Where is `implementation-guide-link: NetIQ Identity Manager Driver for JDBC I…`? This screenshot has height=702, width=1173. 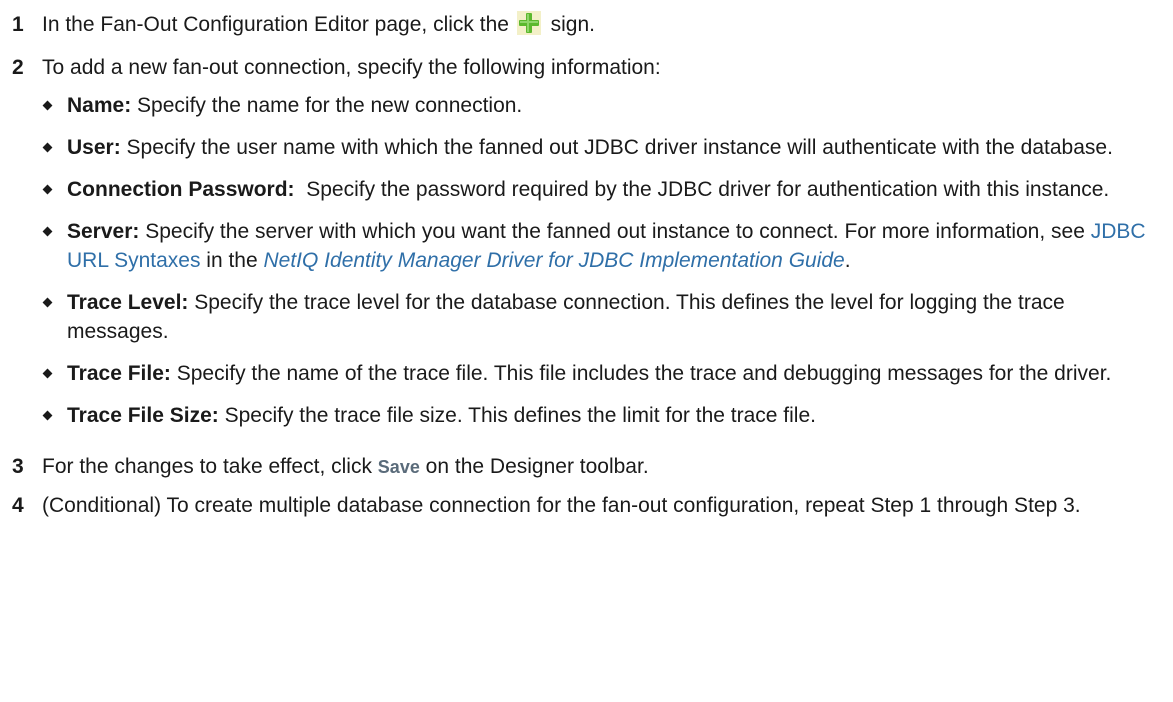 implementation-guide-link: NetIQ Identity Manager Driver for JDBC I… is located at coordinates (554, 260).